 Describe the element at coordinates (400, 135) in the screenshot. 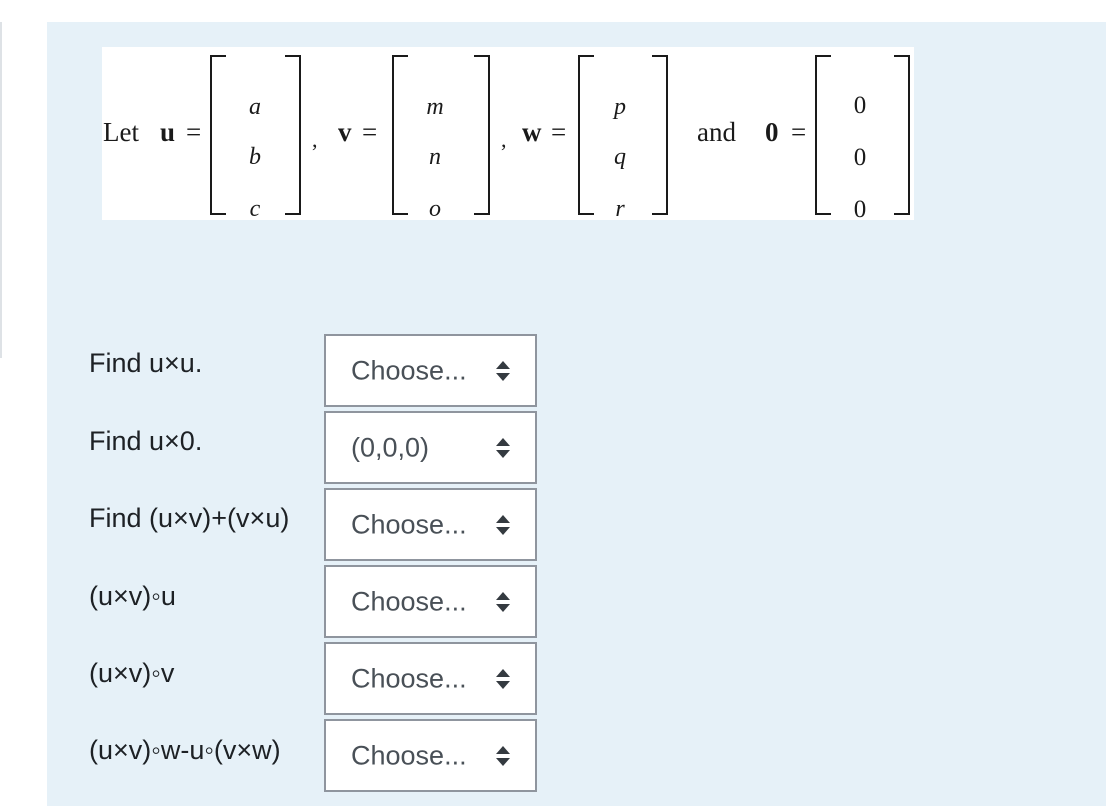

I see `v-left-bracket` at that location.